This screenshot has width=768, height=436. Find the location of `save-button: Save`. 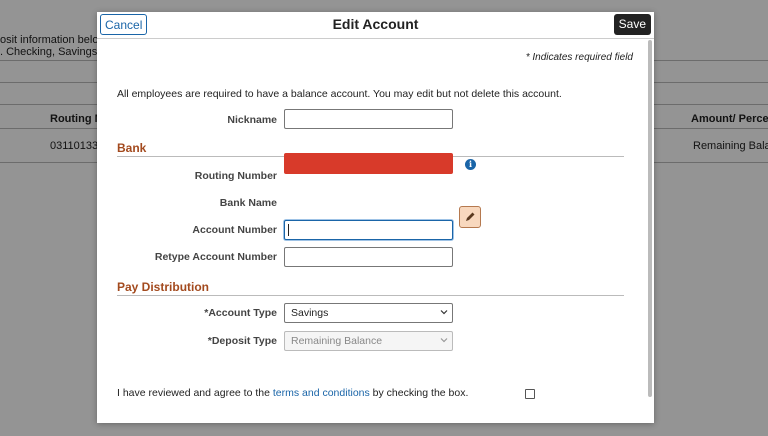

save-button: Save is located at coordinates (632, 24).